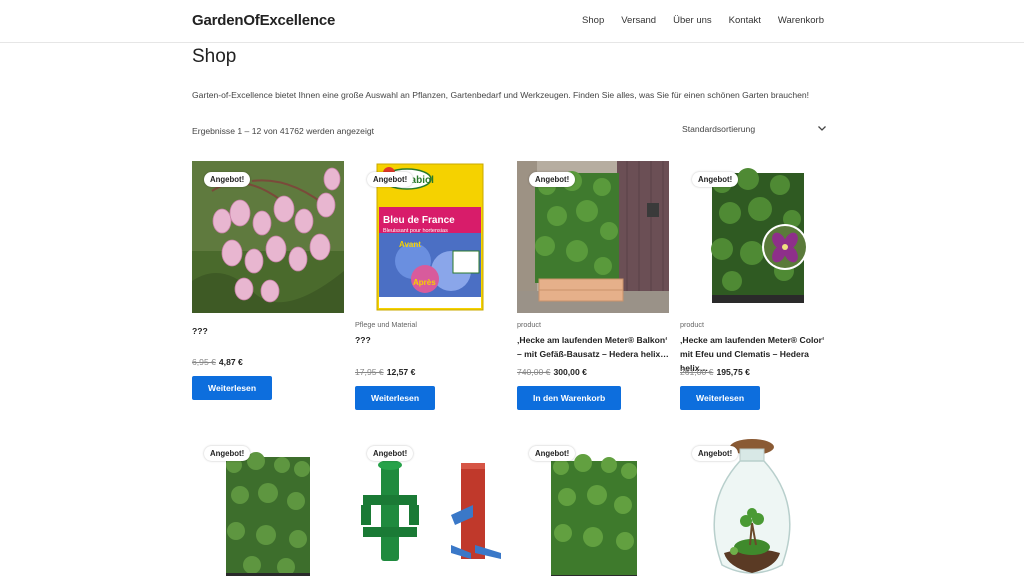 The height and width of the screenshot is (576, 1024). I want to click on nav-kontakt: Kontakt, so click(745, 20).